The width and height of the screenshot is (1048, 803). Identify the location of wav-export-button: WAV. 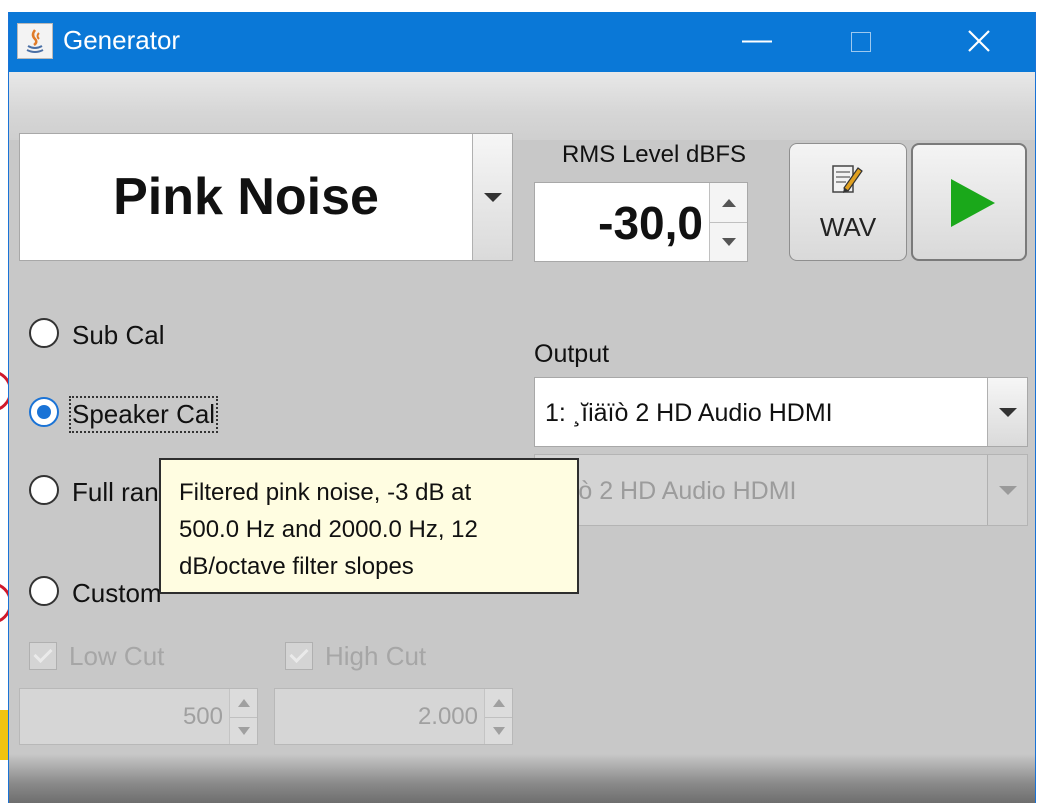
(848, 202).